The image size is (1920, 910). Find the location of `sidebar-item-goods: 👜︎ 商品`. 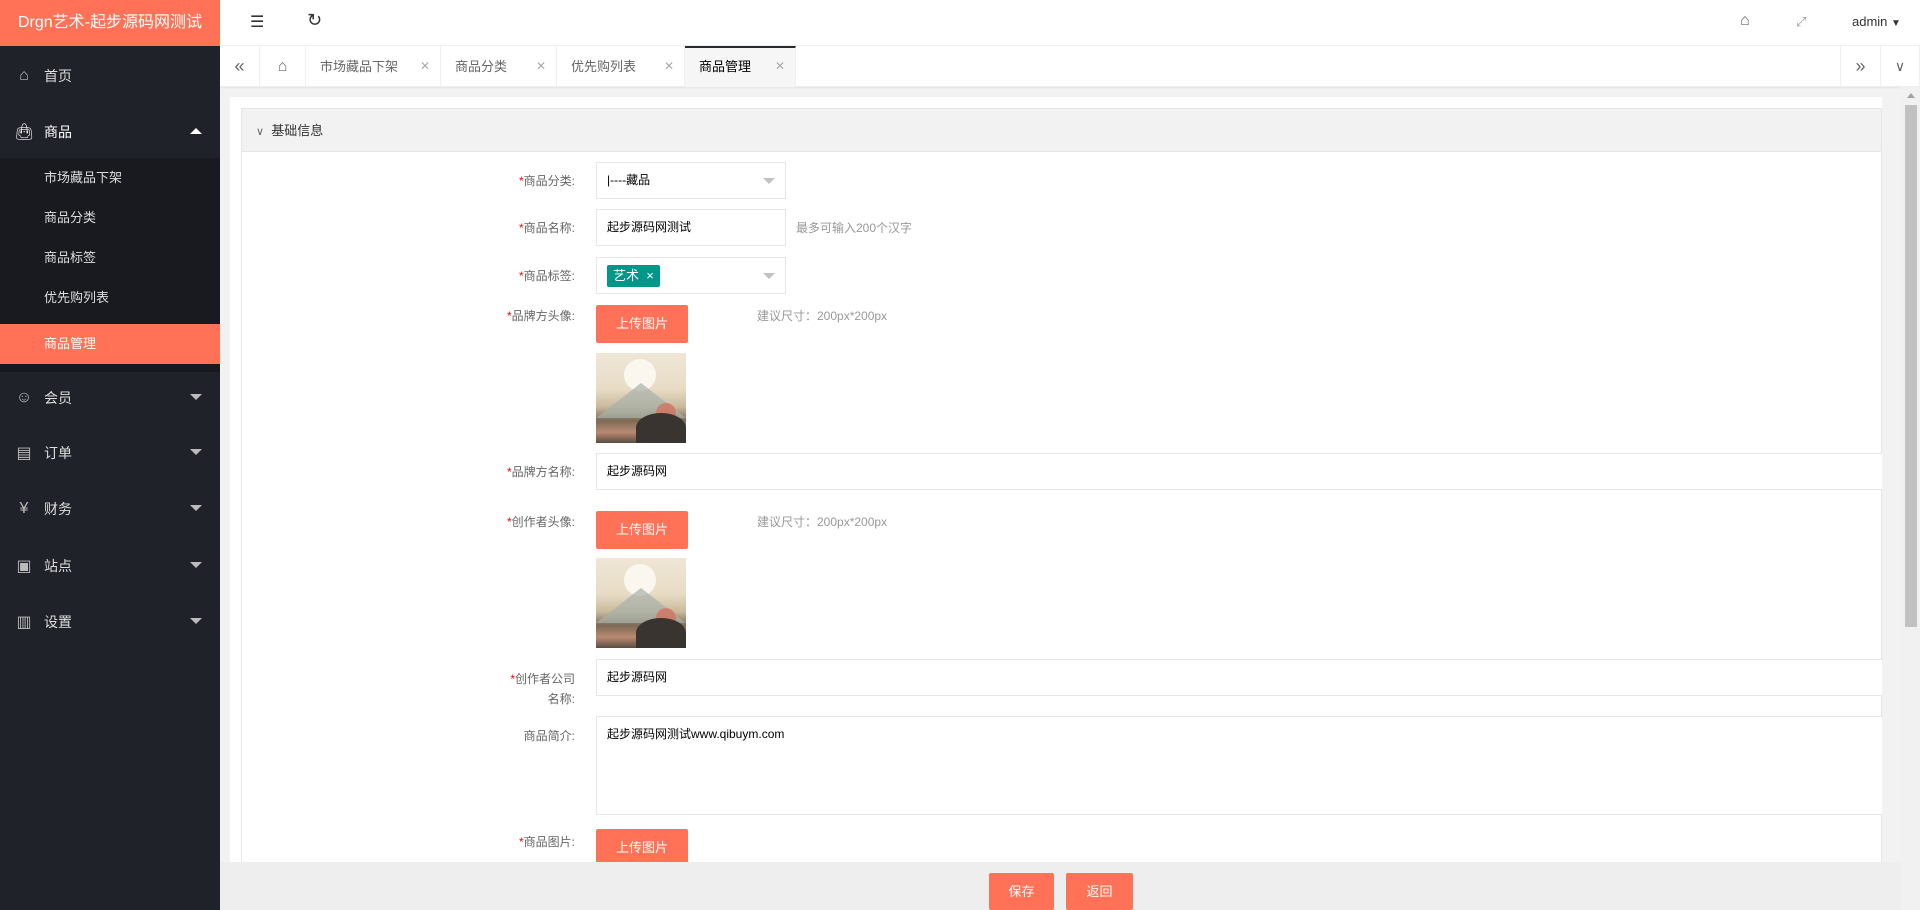

sidebar-item-goods: 👜︎ 商品 is located at coordinates (110, 132).